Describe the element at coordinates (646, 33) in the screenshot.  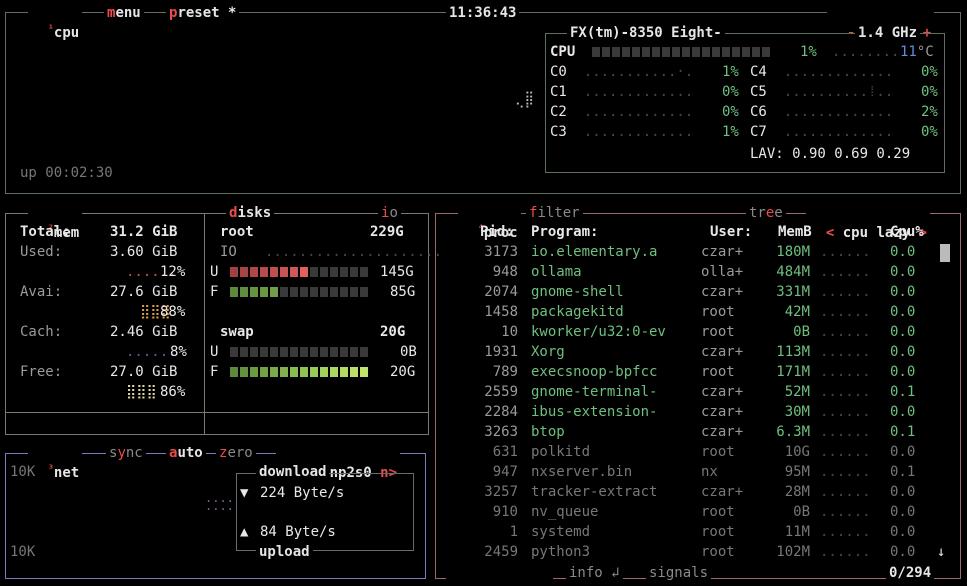
I see `cpu-model: FX(tm)-8350 Eight-` at that location.